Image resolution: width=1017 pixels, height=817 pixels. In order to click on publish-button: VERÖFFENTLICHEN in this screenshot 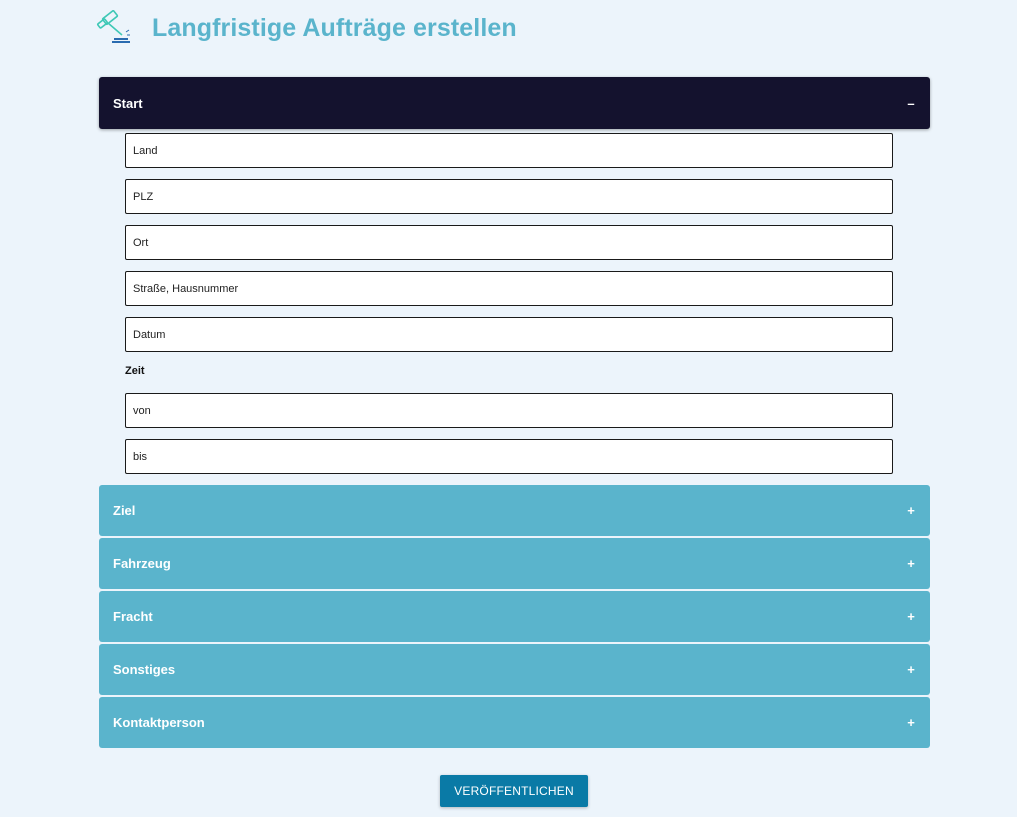, I will do `click(514, 791)`.